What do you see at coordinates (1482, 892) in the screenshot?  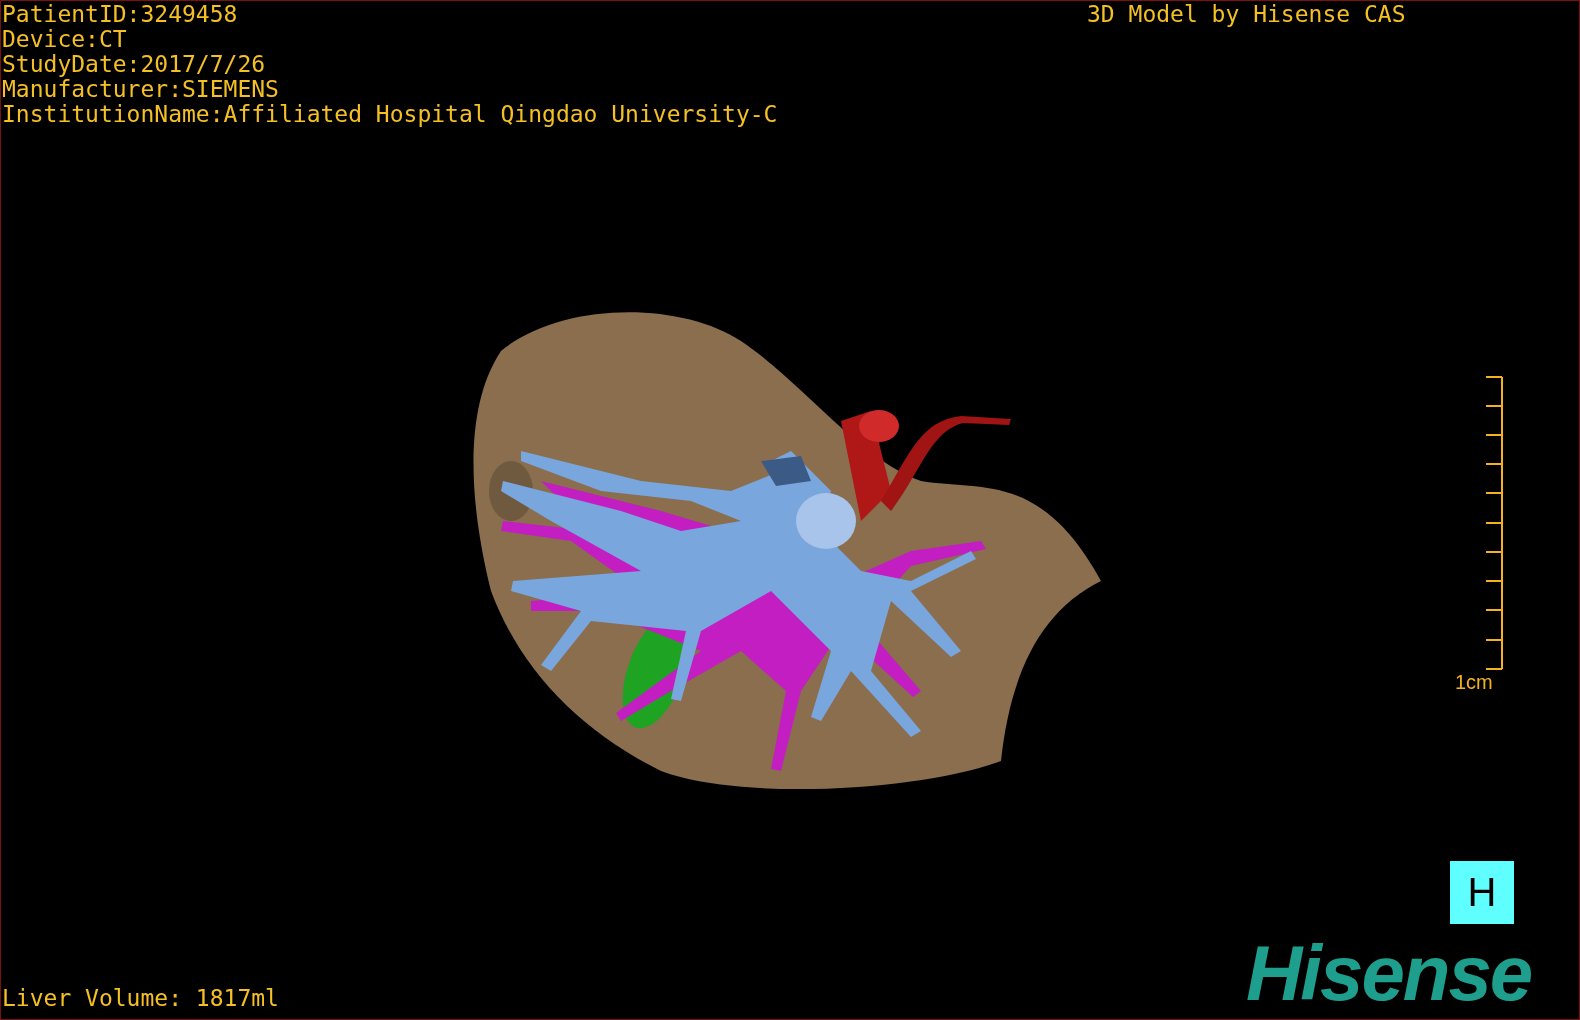 I see `orientation-marker: H` at bounding box center [1482, 892].